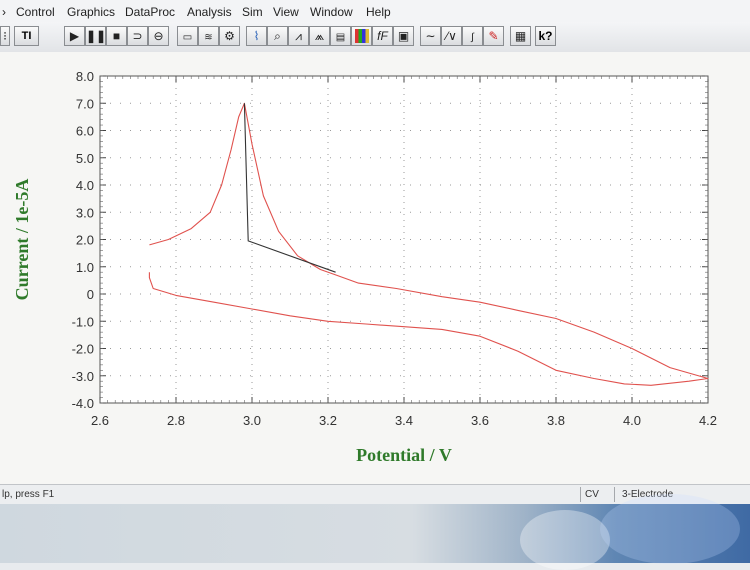 The height and width of the screenshot is (570, 750). I want to click on derivative-icon: ⁄∨, so click(451, 36).